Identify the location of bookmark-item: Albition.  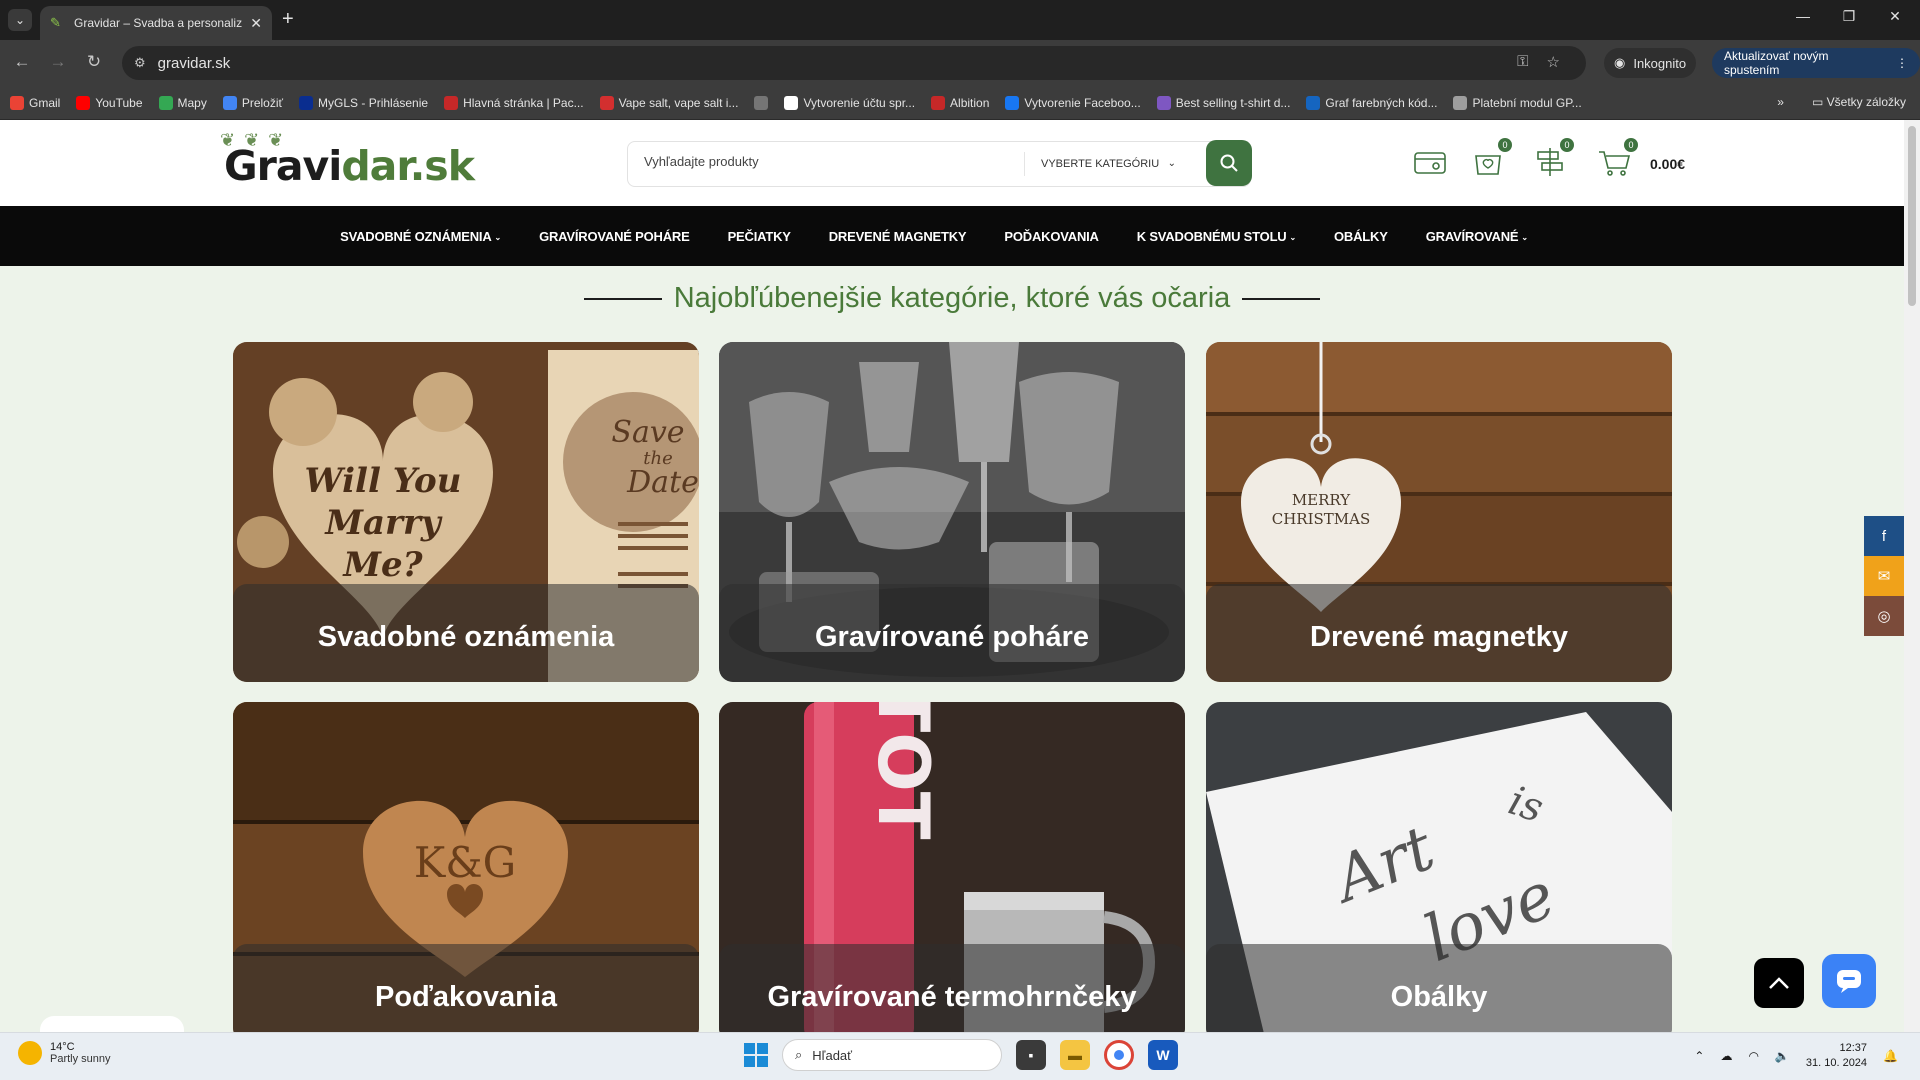
(960, 102).